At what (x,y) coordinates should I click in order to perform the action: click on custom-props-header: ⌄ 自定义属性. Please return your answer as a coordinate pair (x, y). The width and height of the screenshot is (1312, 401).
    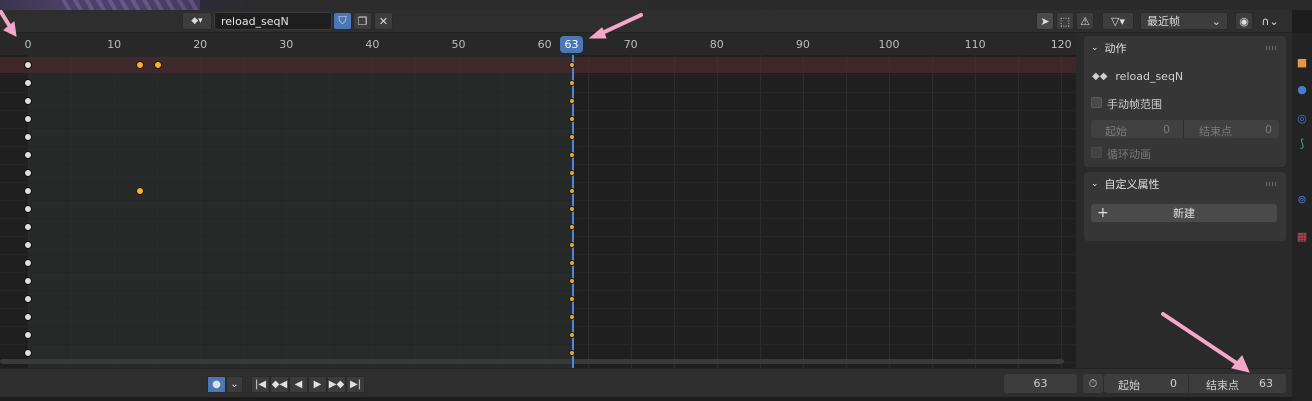
    Looking at the image, I should click on (1185, 184).